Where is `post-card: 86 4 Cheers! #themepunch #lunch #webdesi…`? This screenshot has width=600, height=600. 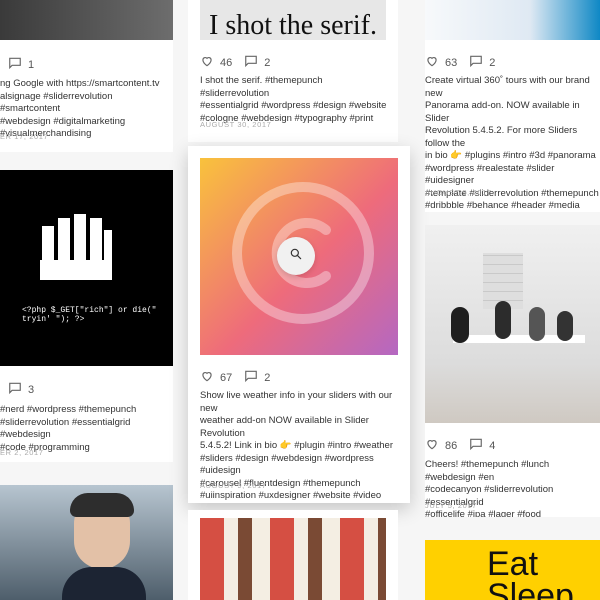
post-card: 86 4 Cheers! #themepunch #lunch #webdesi… is located at coordinates (512, 371).